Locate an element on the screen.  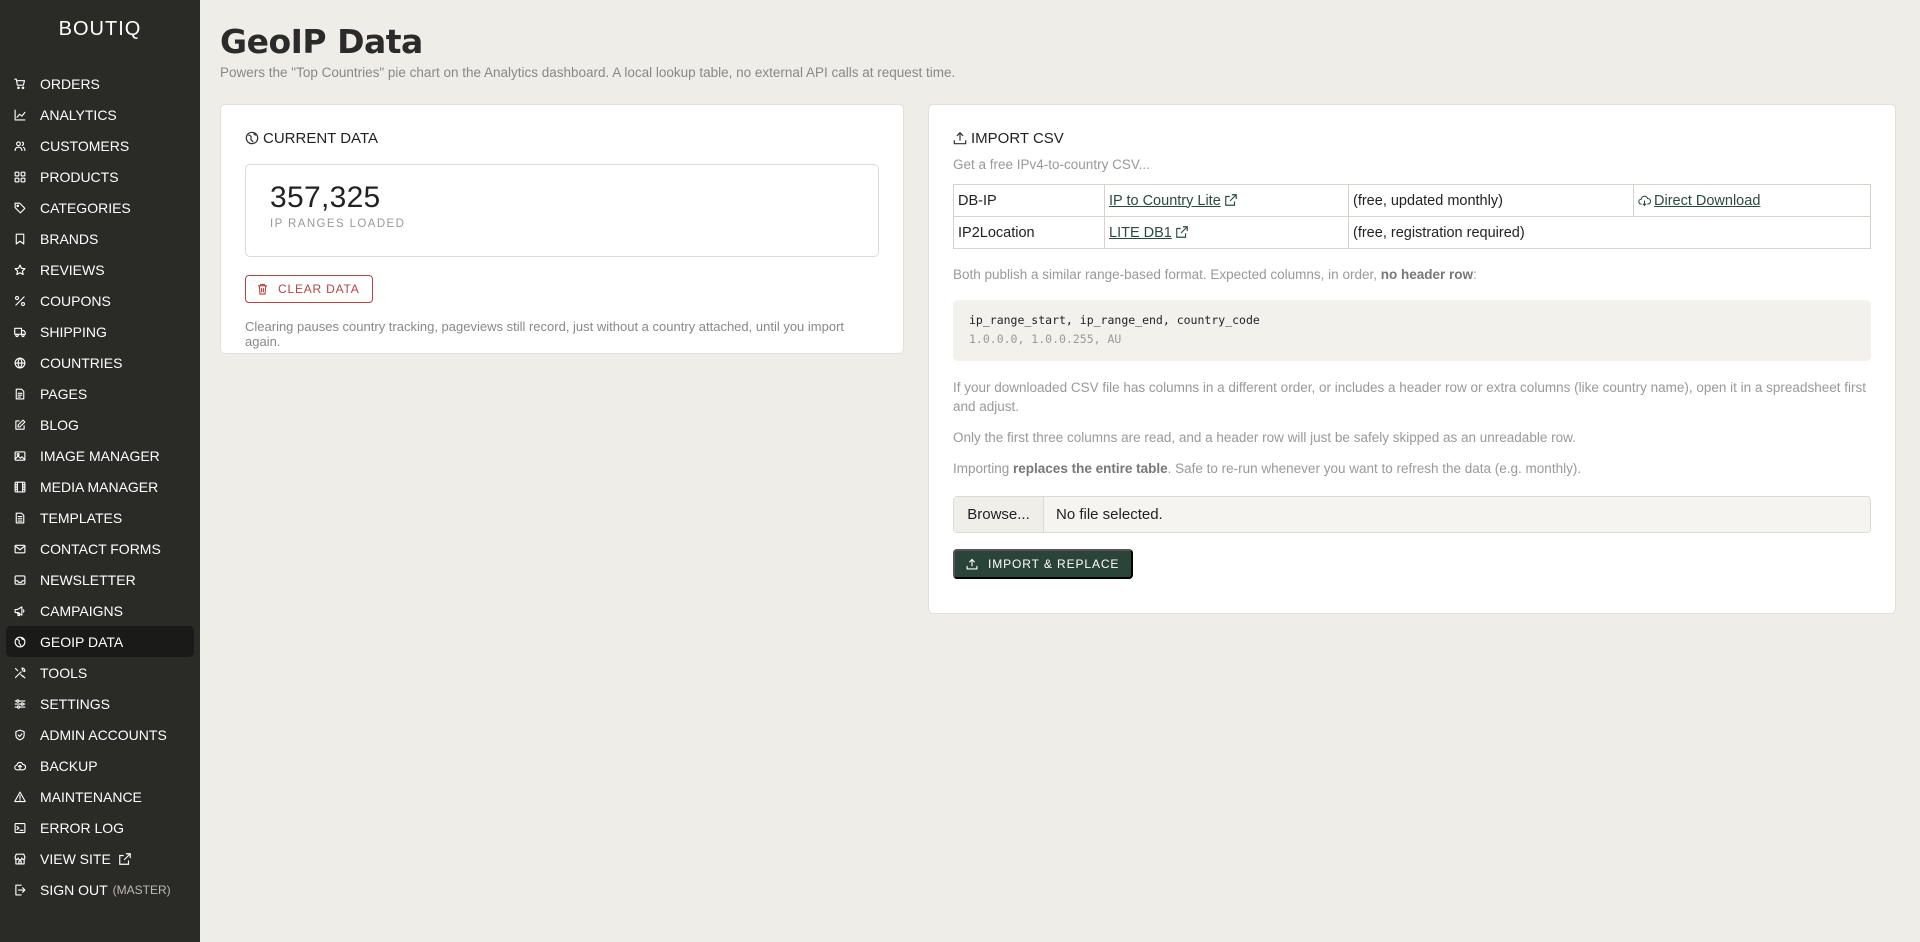
sidebar-item-label: SHIPPING is located at coordinates (73, 331).